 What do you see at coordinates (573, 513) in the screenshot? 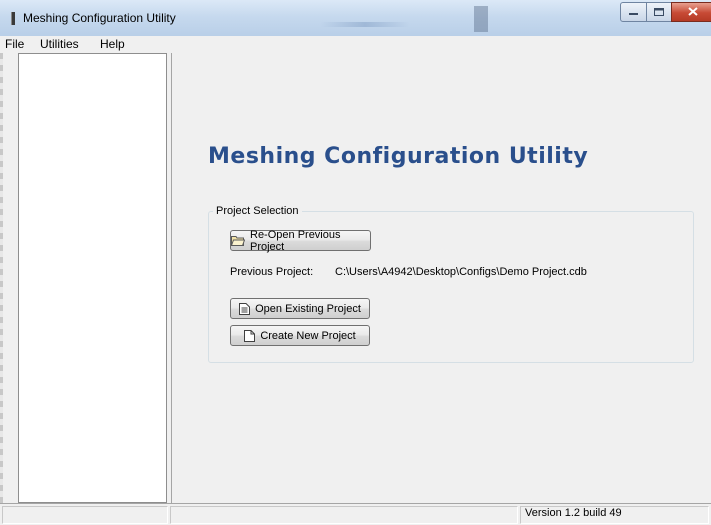
I see `version-label: Version 1.2 build 49` at bounding box center [573, 513].